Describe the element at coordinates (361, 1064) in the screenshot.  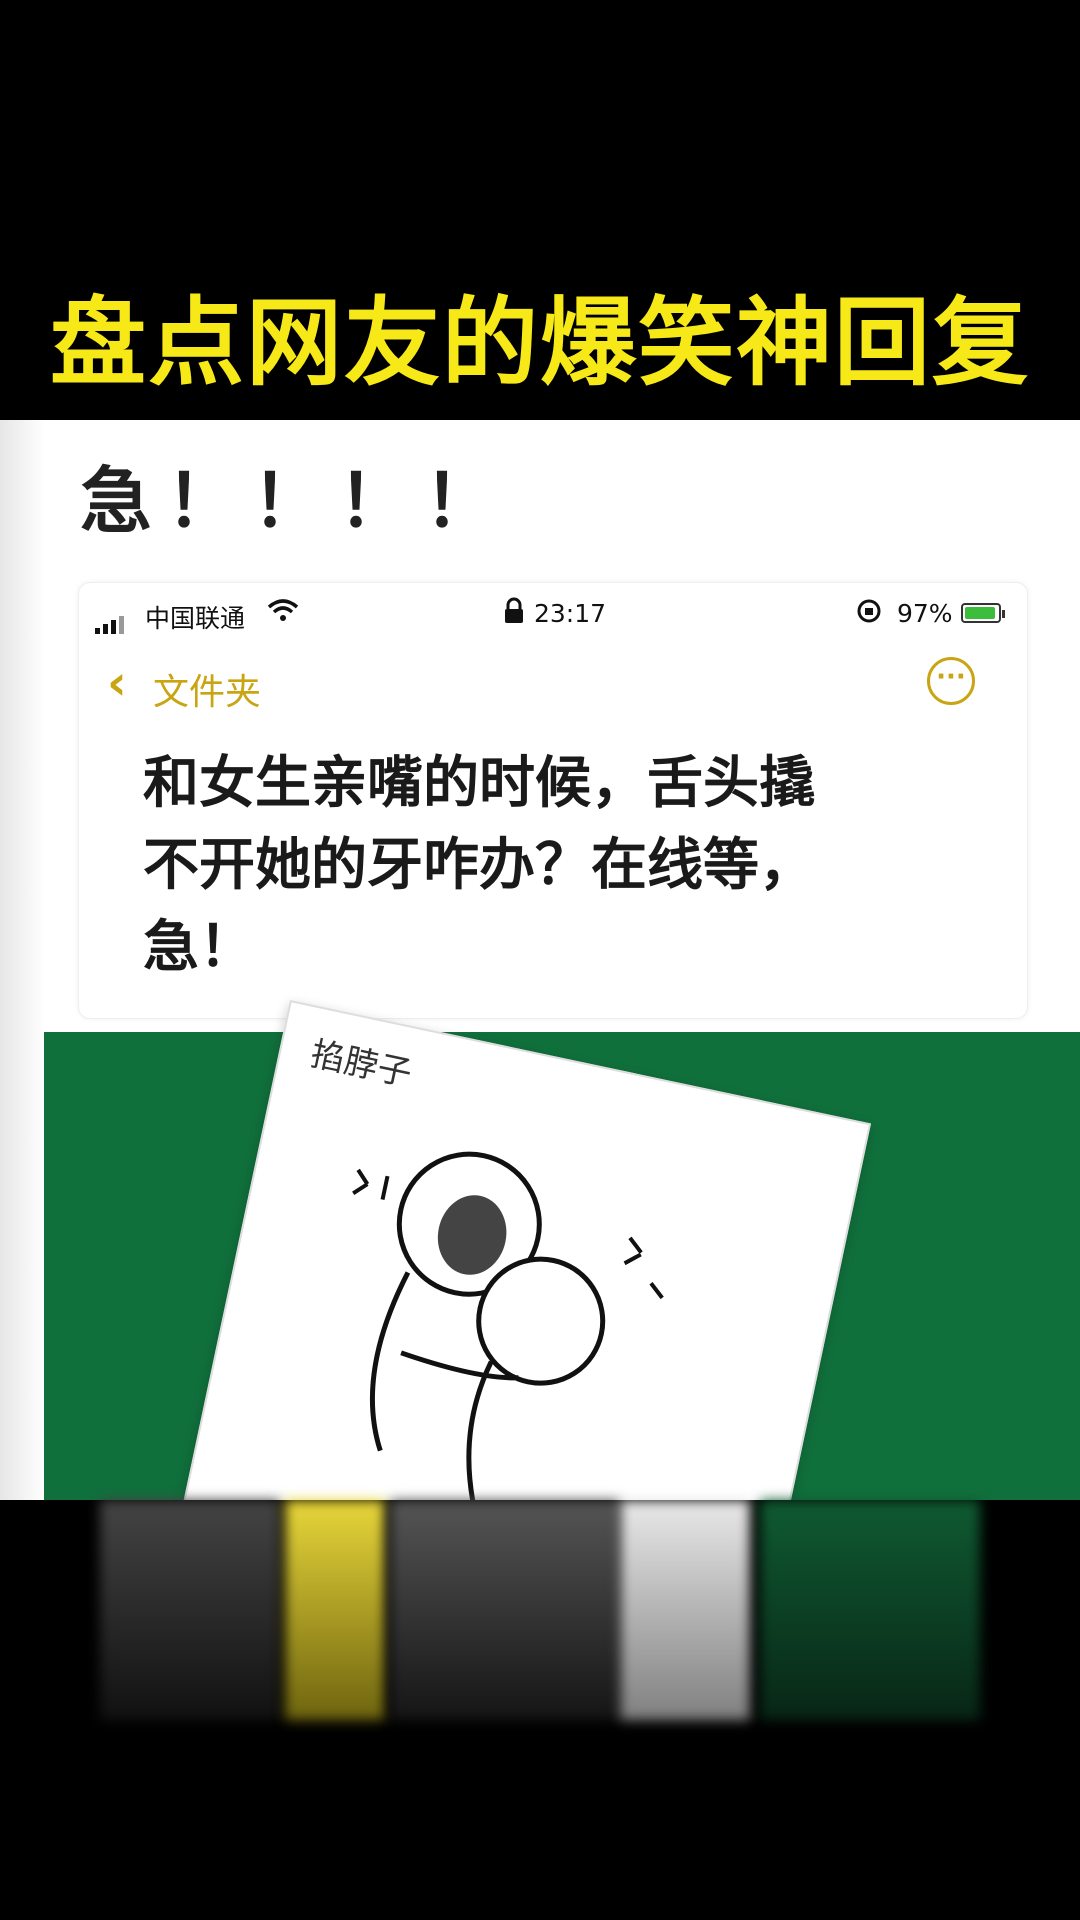
I see `meme-caption: 掐脖子` at that location.